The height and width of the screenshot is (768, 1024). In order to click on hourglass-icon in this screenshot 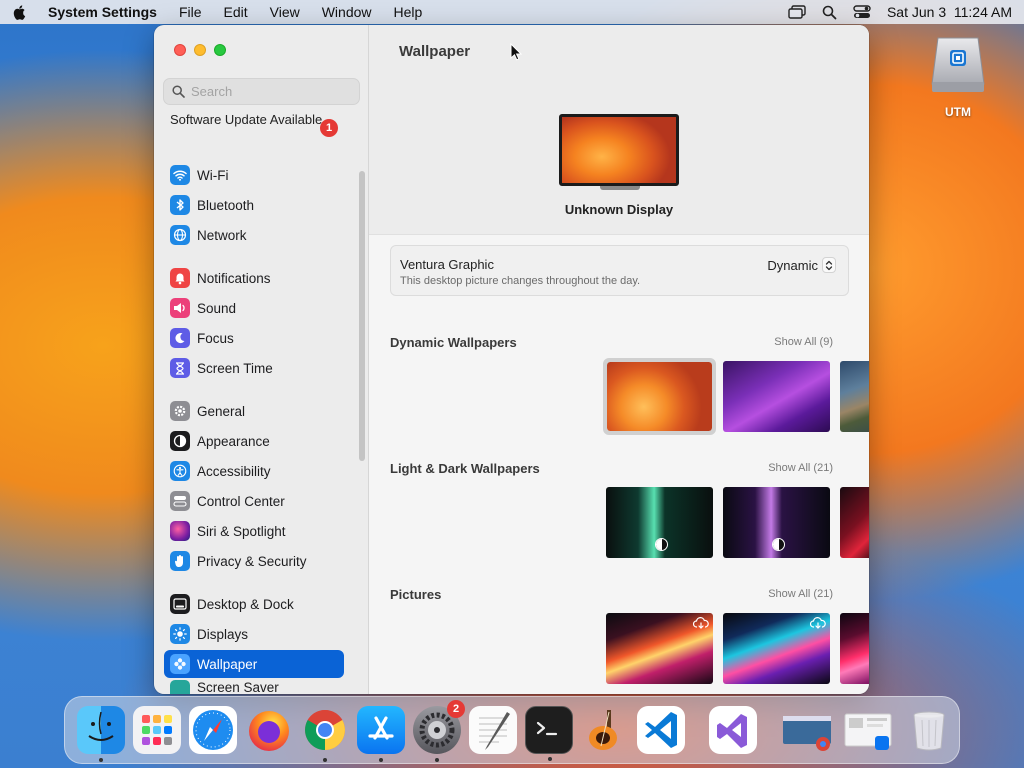, I will do `click(180, 368)`.